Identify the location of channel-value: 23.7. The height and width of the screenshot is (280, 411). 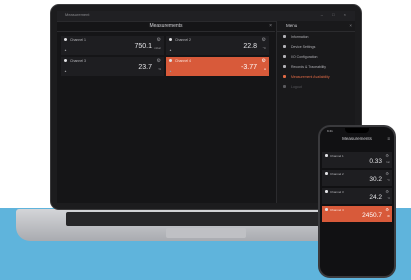
(145, 67).